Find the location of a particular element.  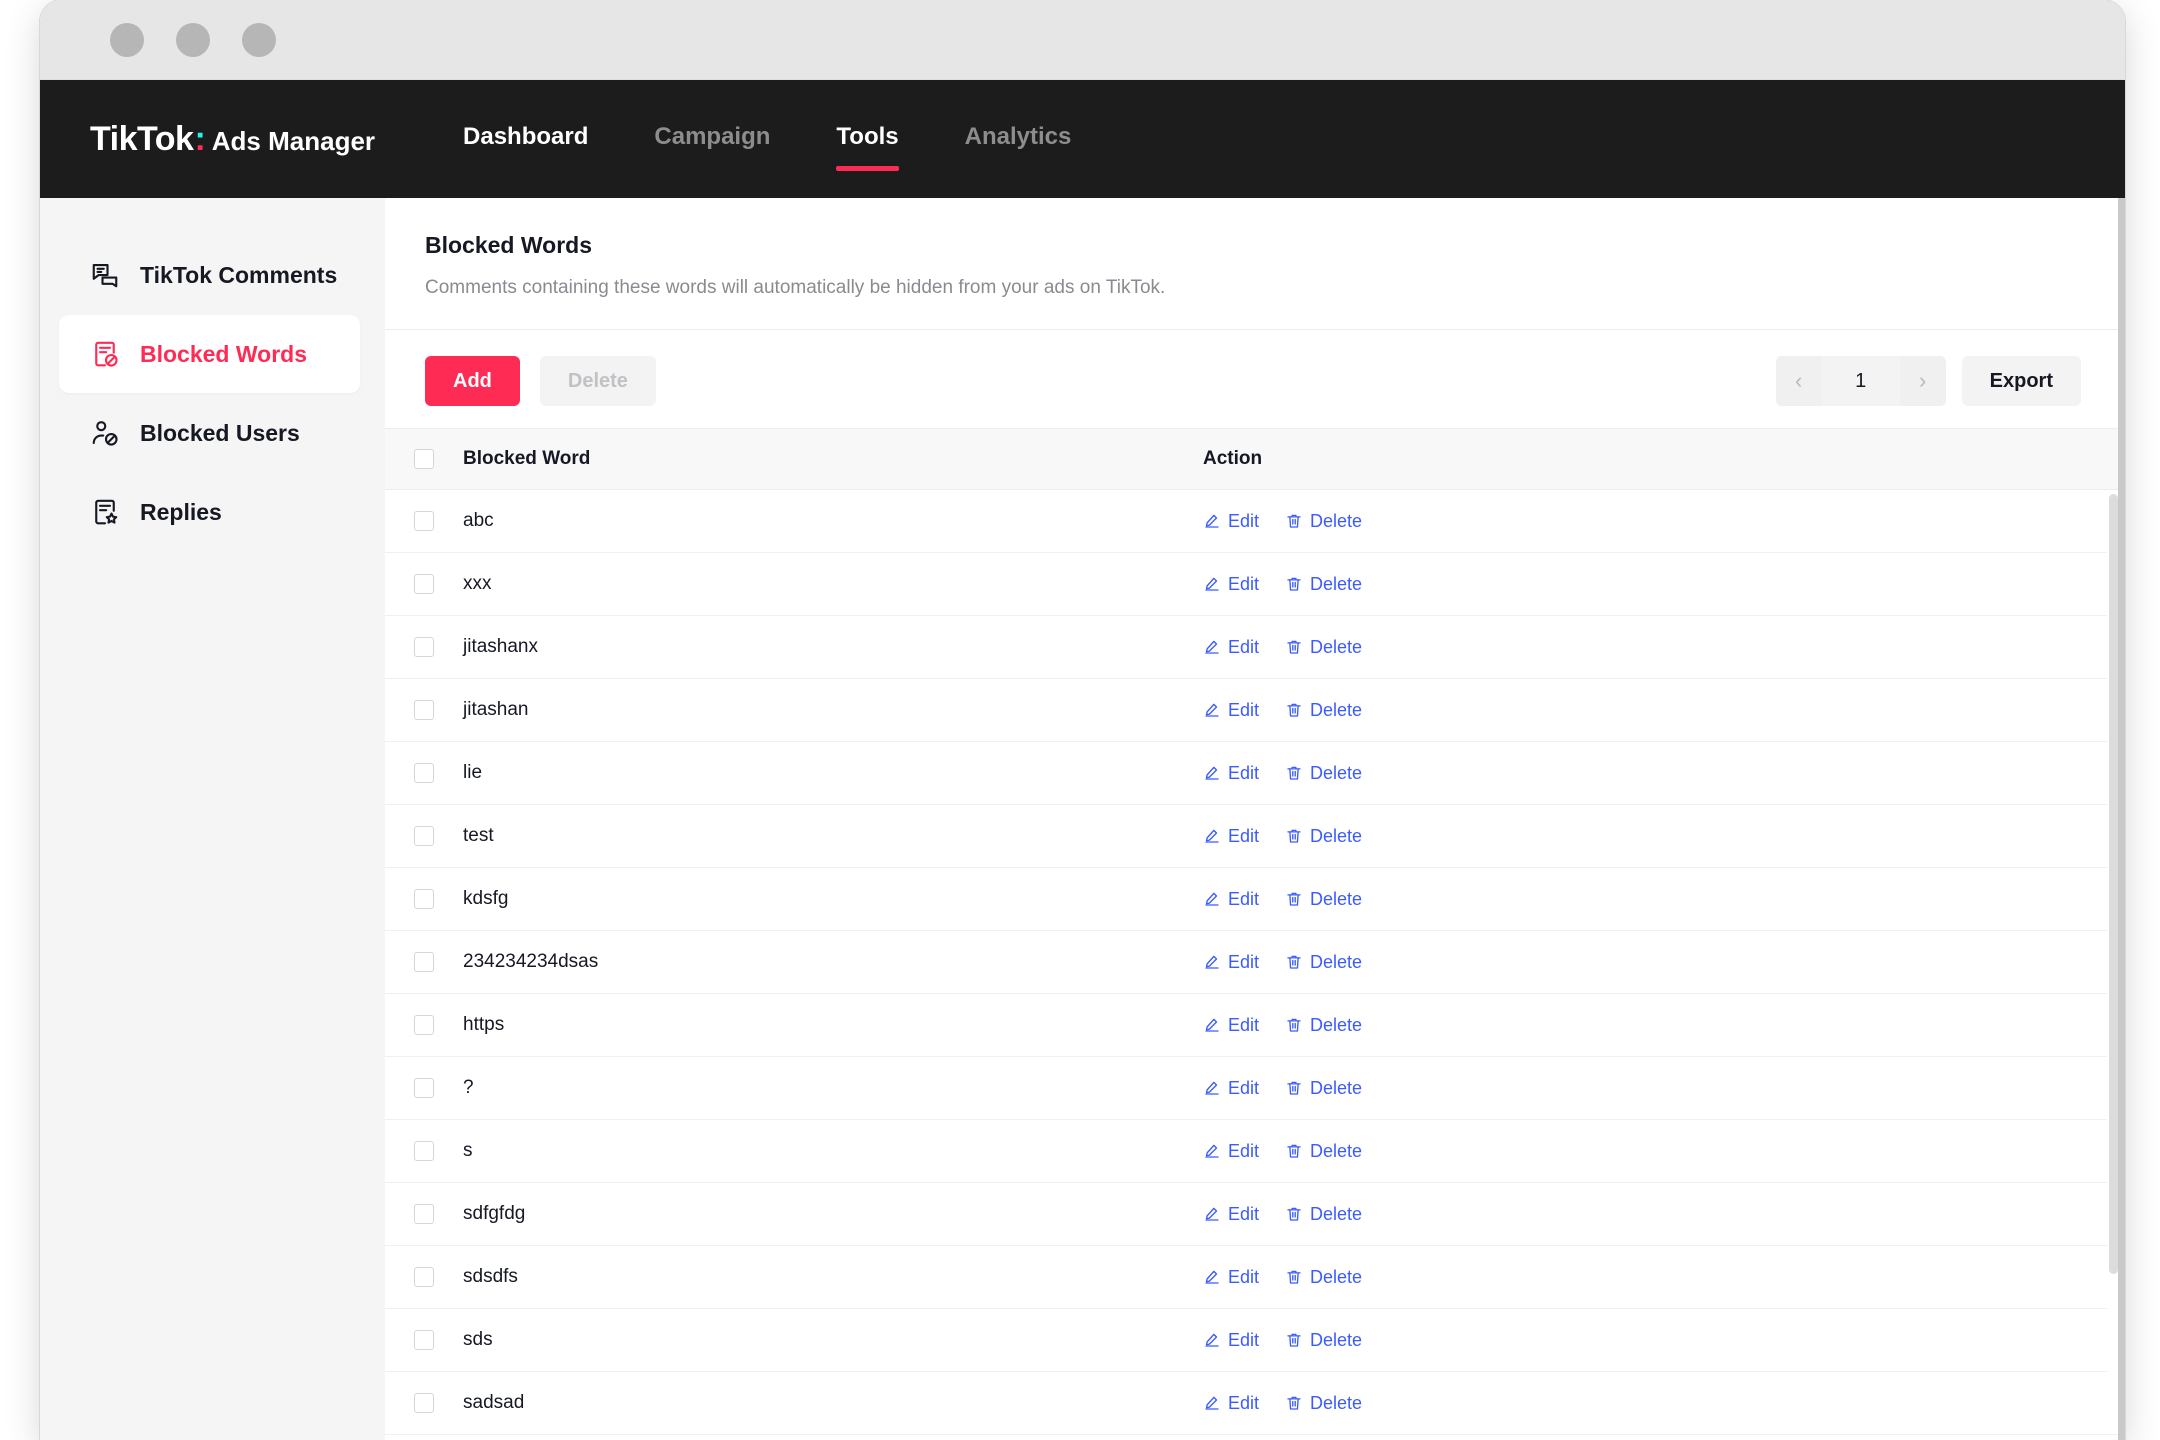

table-row: lie Edit Delete is located at coordinates (1255, 773).